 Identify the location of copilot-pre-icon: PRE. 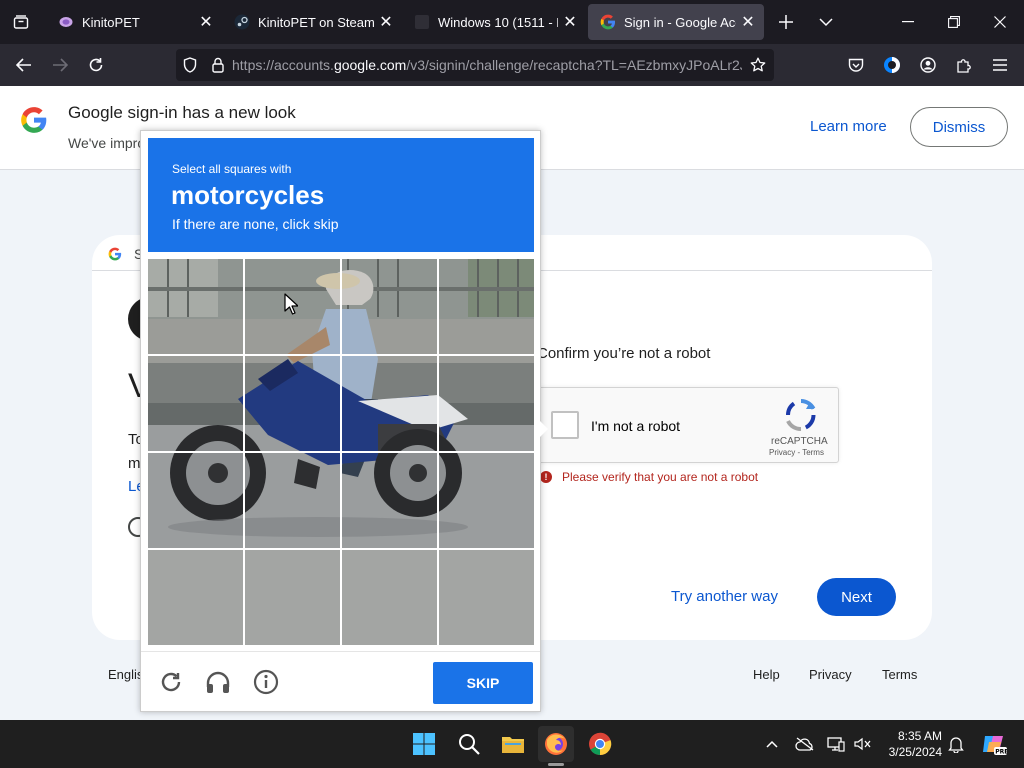
(995, 746).